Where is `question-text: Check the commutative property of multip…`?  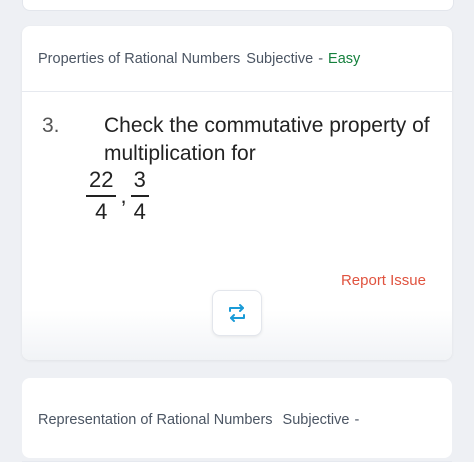 question-text: Check the commutative property of multip… is located at coordinates (267, 139).